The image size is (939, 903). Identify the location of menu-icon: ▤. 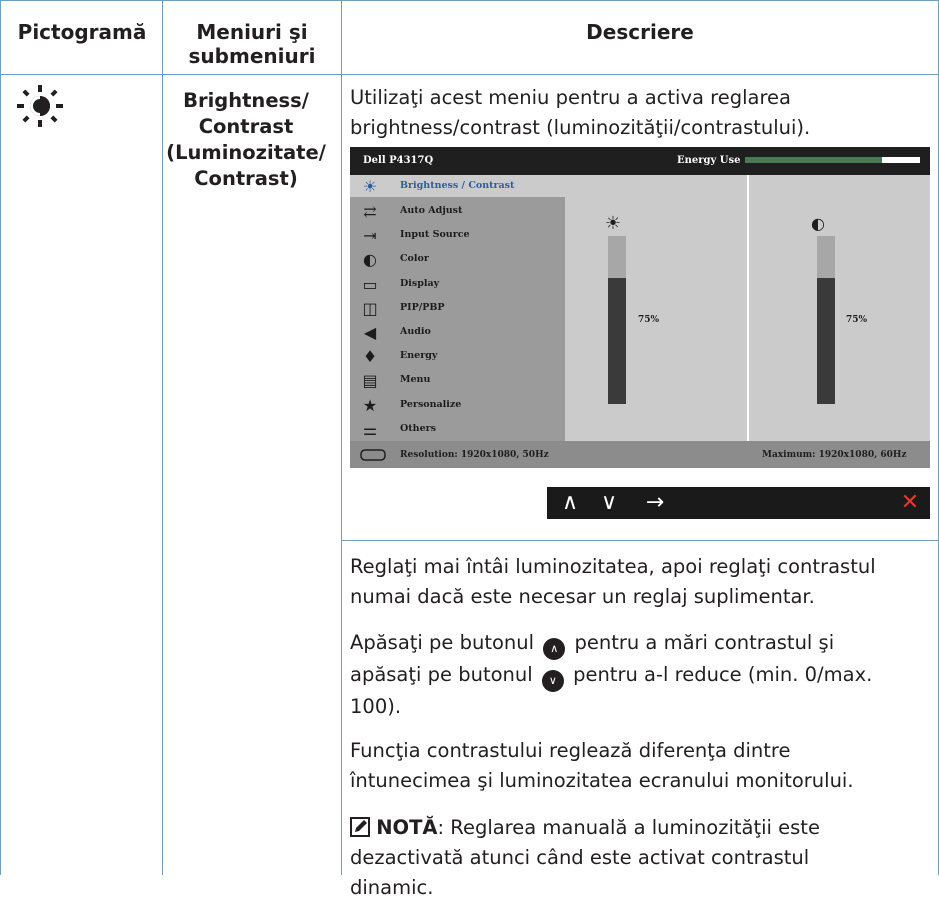
(370, 381).